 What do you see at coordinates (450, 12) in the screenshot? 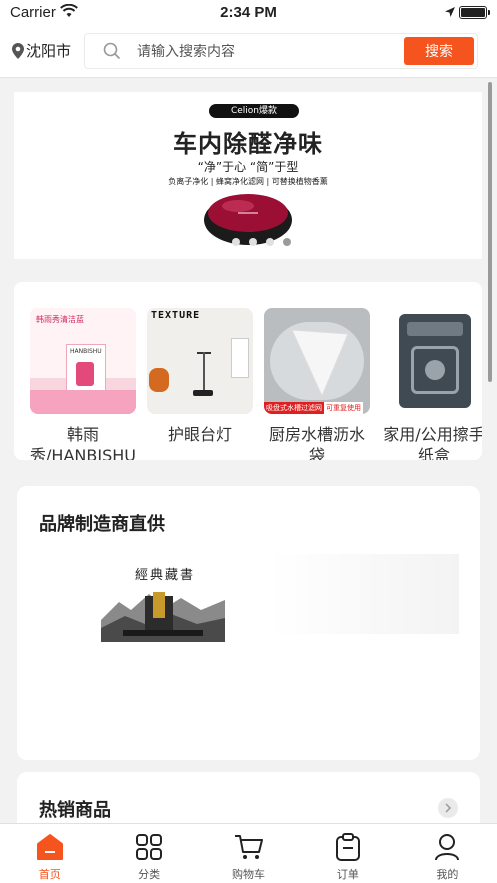
I see `location-arrow-icon` at bounding box center [450, 12].